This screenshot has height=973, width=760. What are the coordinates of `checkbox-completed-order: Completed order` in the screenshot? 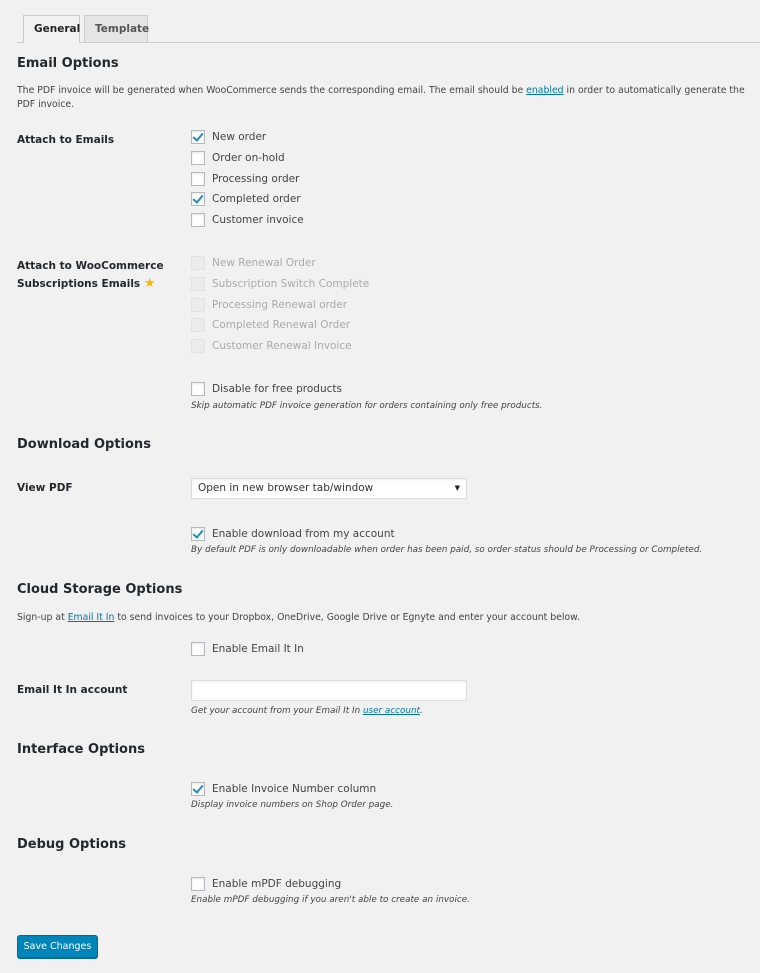 It's located at (246, 199).